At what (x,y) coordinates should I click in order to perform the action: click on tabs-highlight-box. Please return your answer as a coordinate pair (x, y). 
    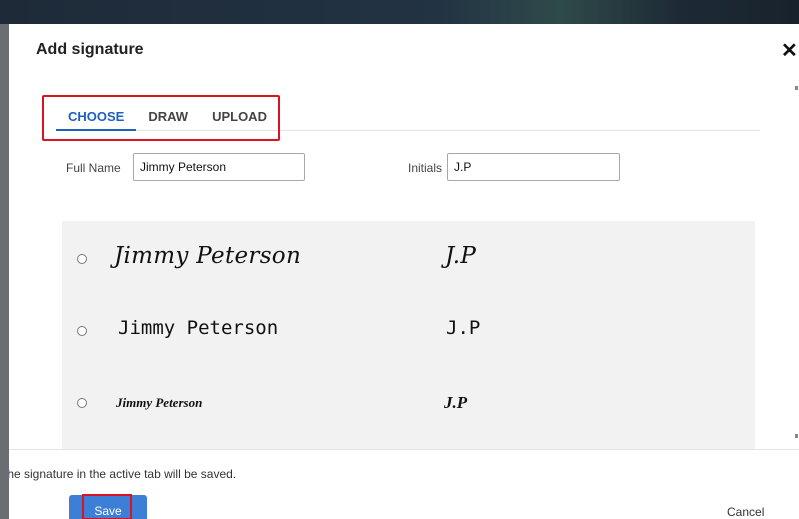
    Looking at the image, I should click on (161, 118).